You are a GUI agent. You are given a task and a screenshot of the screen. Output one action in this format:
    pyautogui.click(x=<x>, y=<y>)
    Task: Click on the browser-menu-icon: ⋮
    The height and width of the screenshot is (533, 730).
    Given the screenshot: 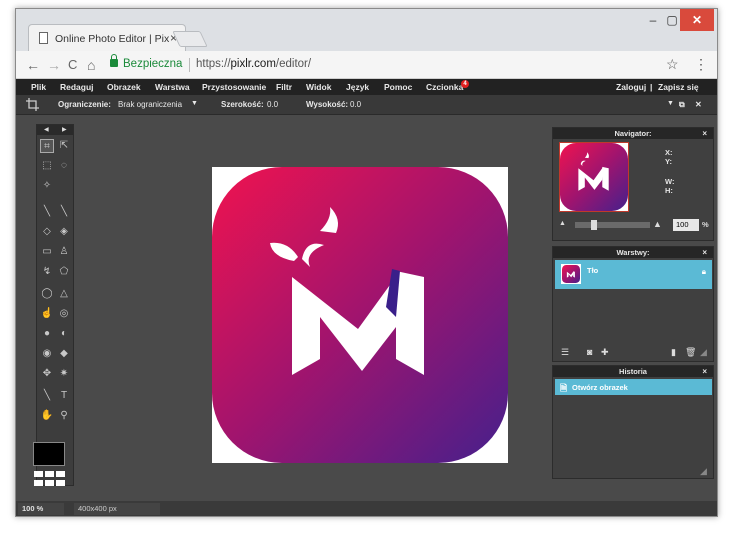 What is the action you would take?
    pyautogui.click(x=701, y=64)
    